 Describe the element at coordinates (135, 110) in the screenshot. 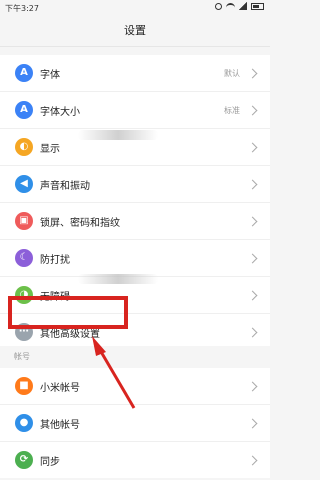

I see `setting-row: A 字体大小 标准` at that location.